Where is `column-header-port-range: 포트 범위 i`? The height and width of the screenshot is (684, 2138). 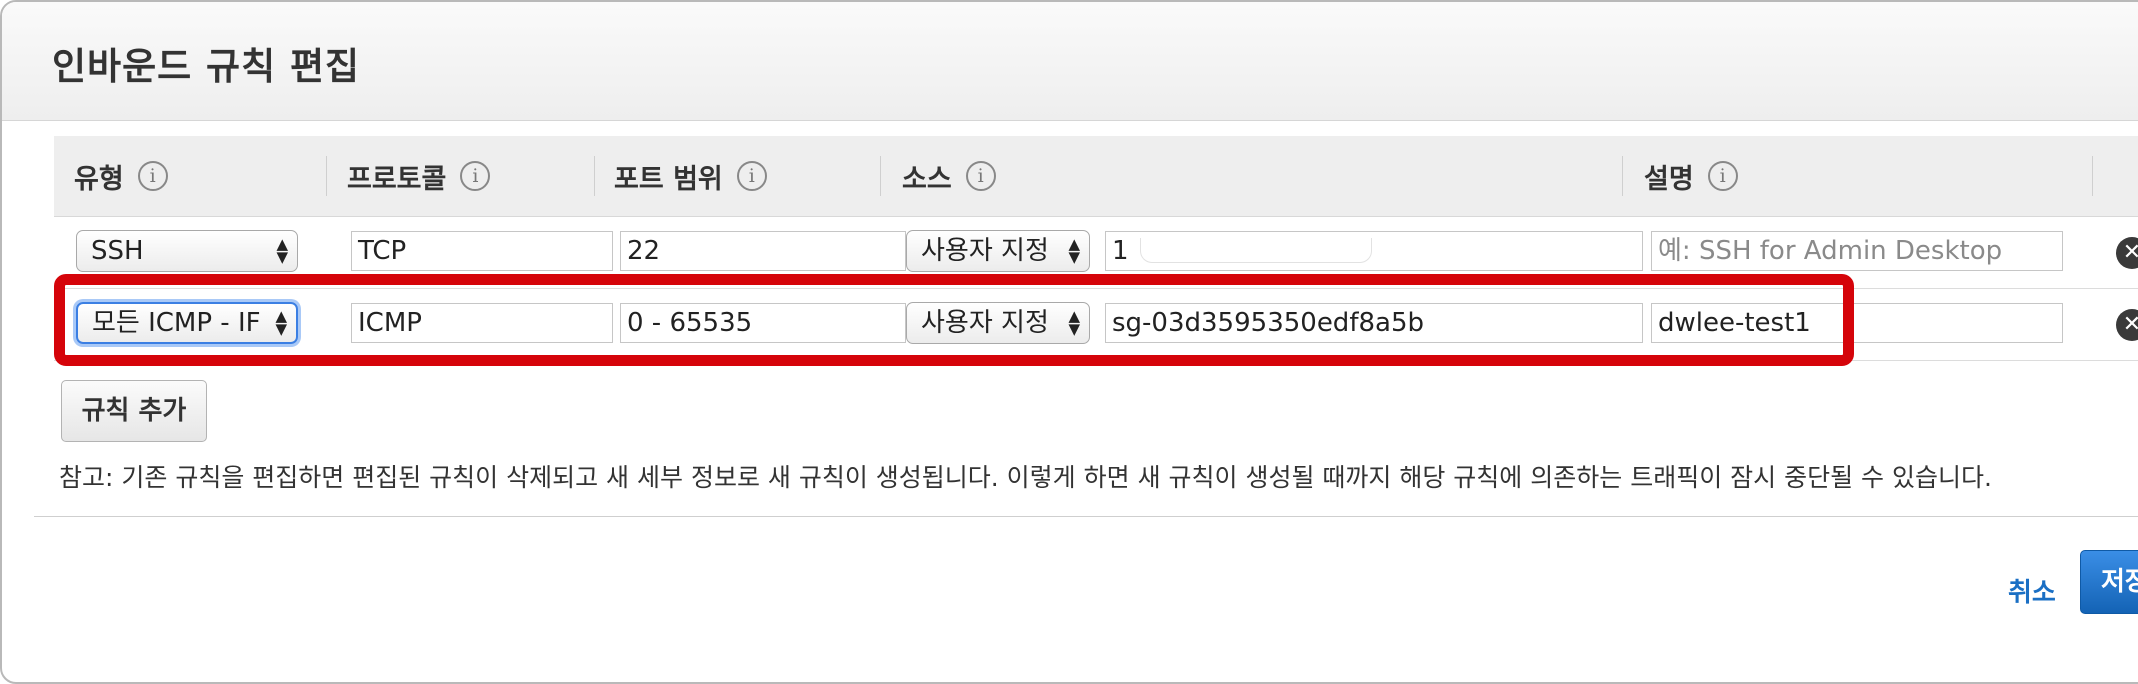
column-header-port-range: 포트 범위 i is located at coordinates (690, 176).